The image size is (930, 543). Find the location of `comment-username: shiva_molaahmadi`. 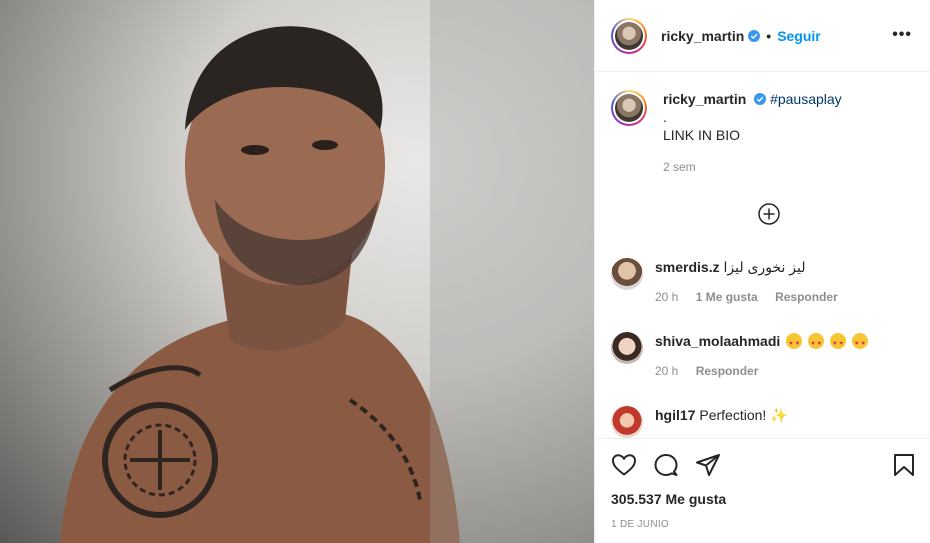

comment-username: shiva_molaahmadi is located at coordinates (717, 341).